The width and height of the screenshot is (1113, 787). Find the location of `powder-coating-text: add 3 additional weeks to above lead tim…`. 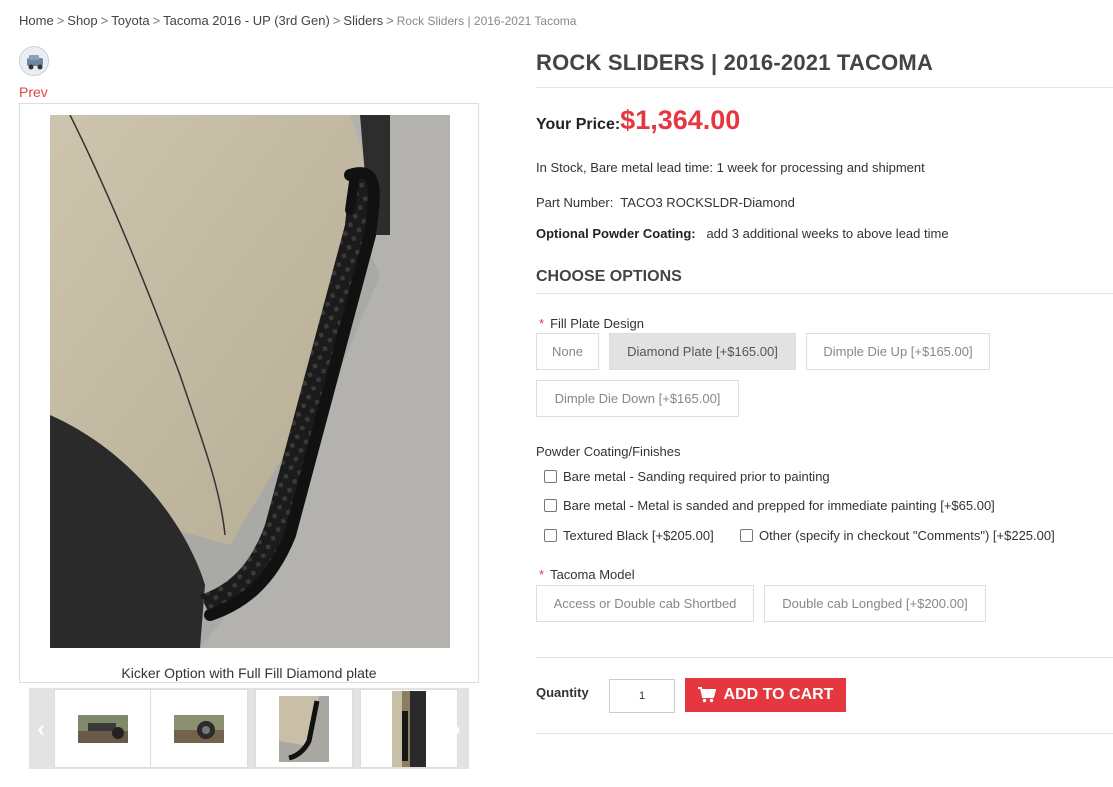

powder-coating-text: add 3 additional weeks to above lead tim… is located at coordinates (827, 233).